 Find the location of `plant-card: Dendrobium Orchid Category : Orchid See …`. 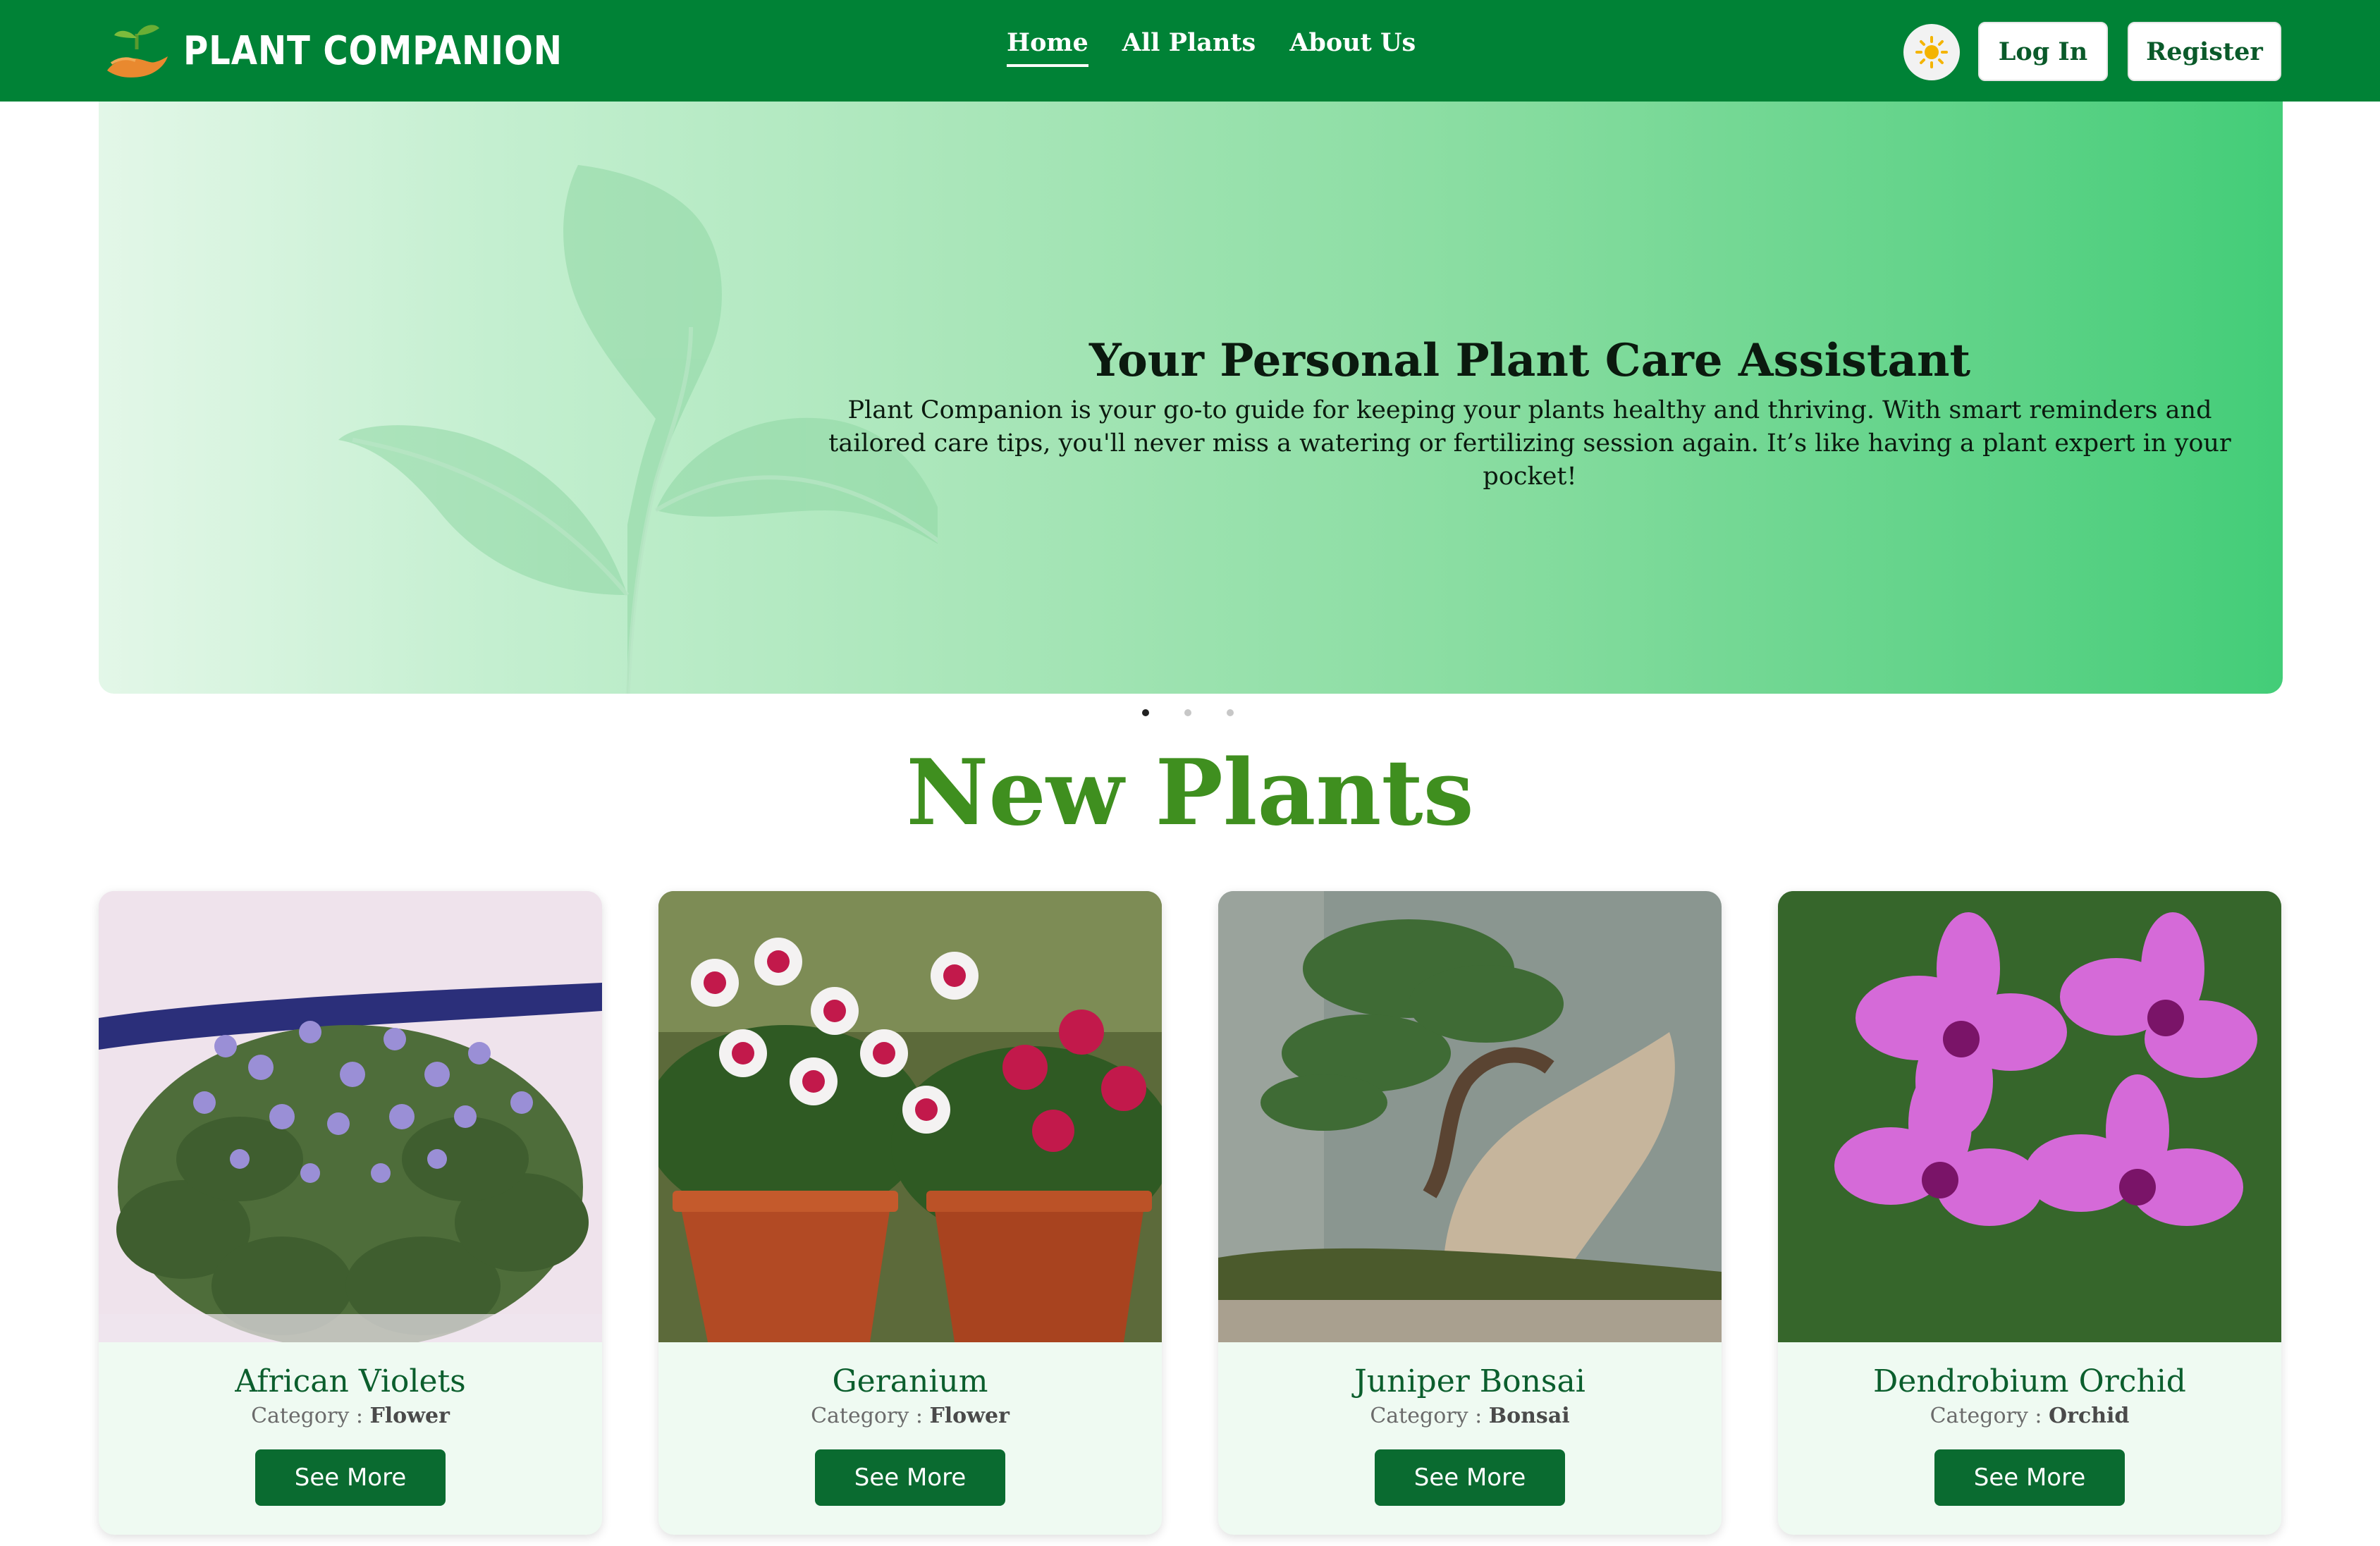

plant-card: Dendrobium Orchid Category : Orchid See … is located at coordinates (2029, 1213).